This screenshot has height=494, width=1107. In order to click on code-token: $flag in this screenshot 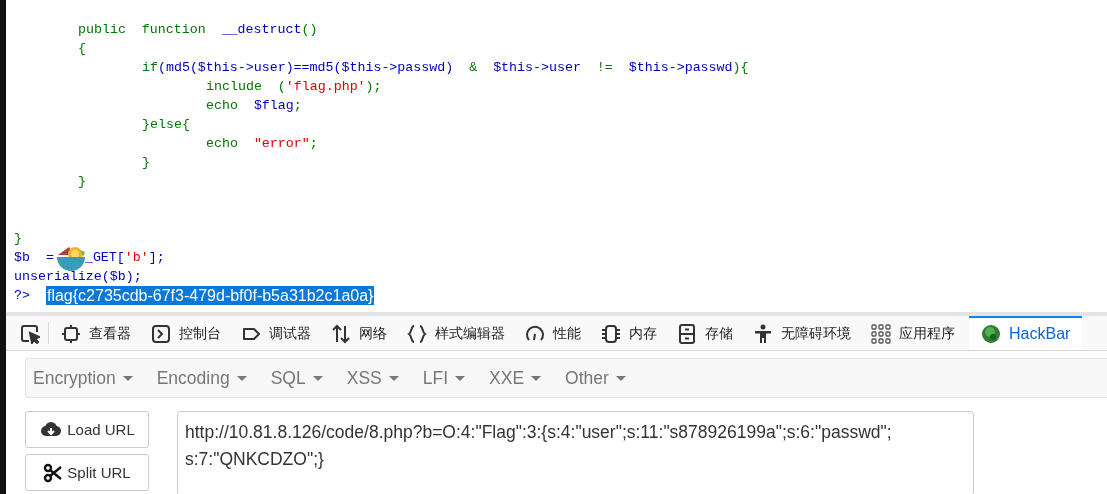, I will do `click(273, 106)`.